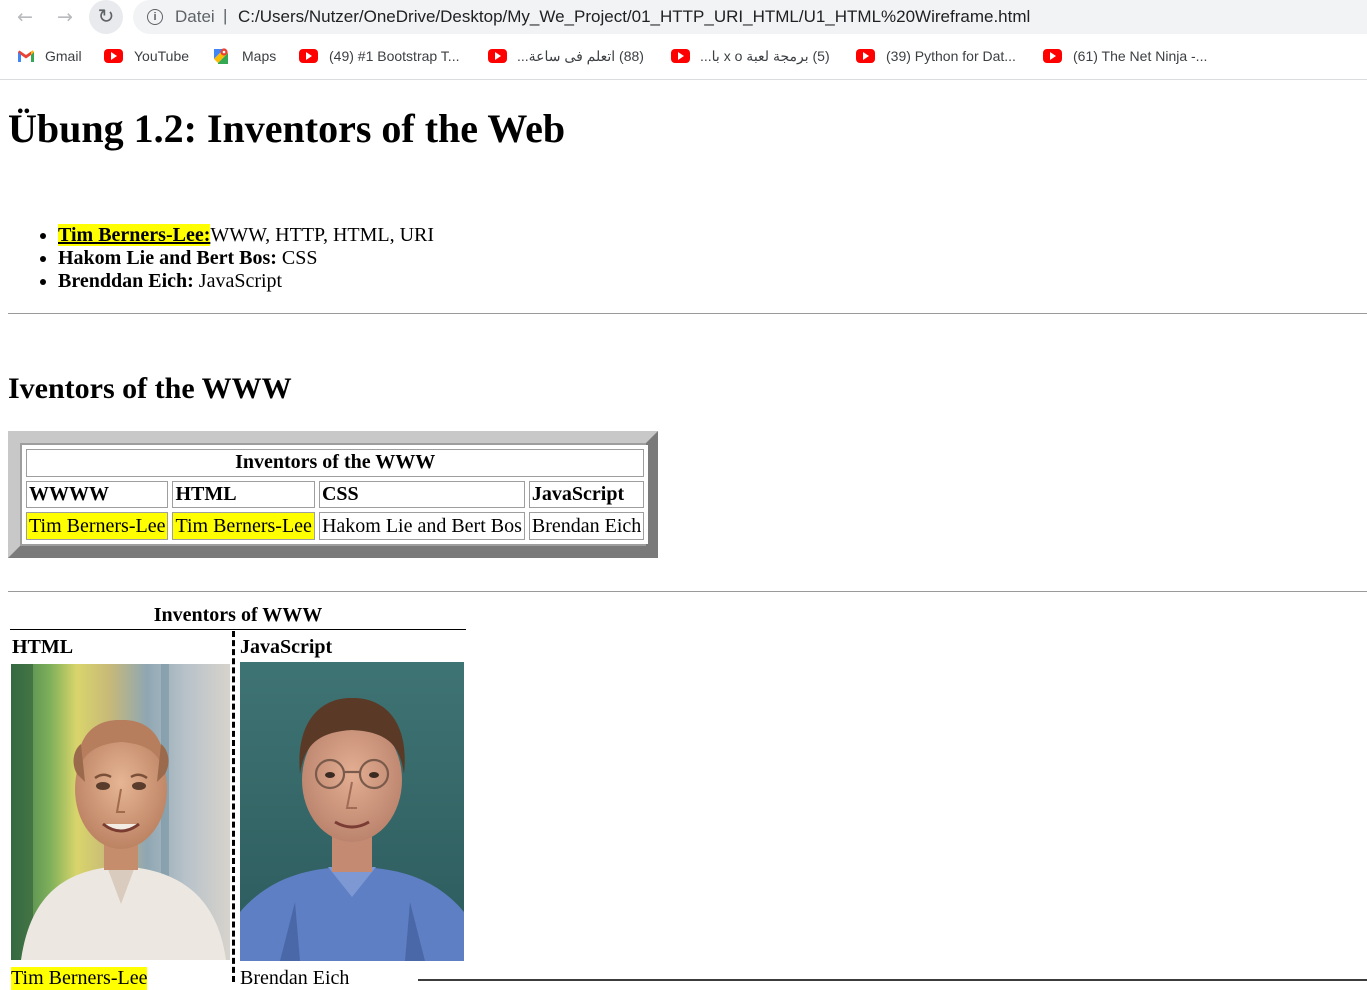  Describe the element at coordinates (238, 281) in the screenshot. I see `inventor-tech: JavaScript` at that location.